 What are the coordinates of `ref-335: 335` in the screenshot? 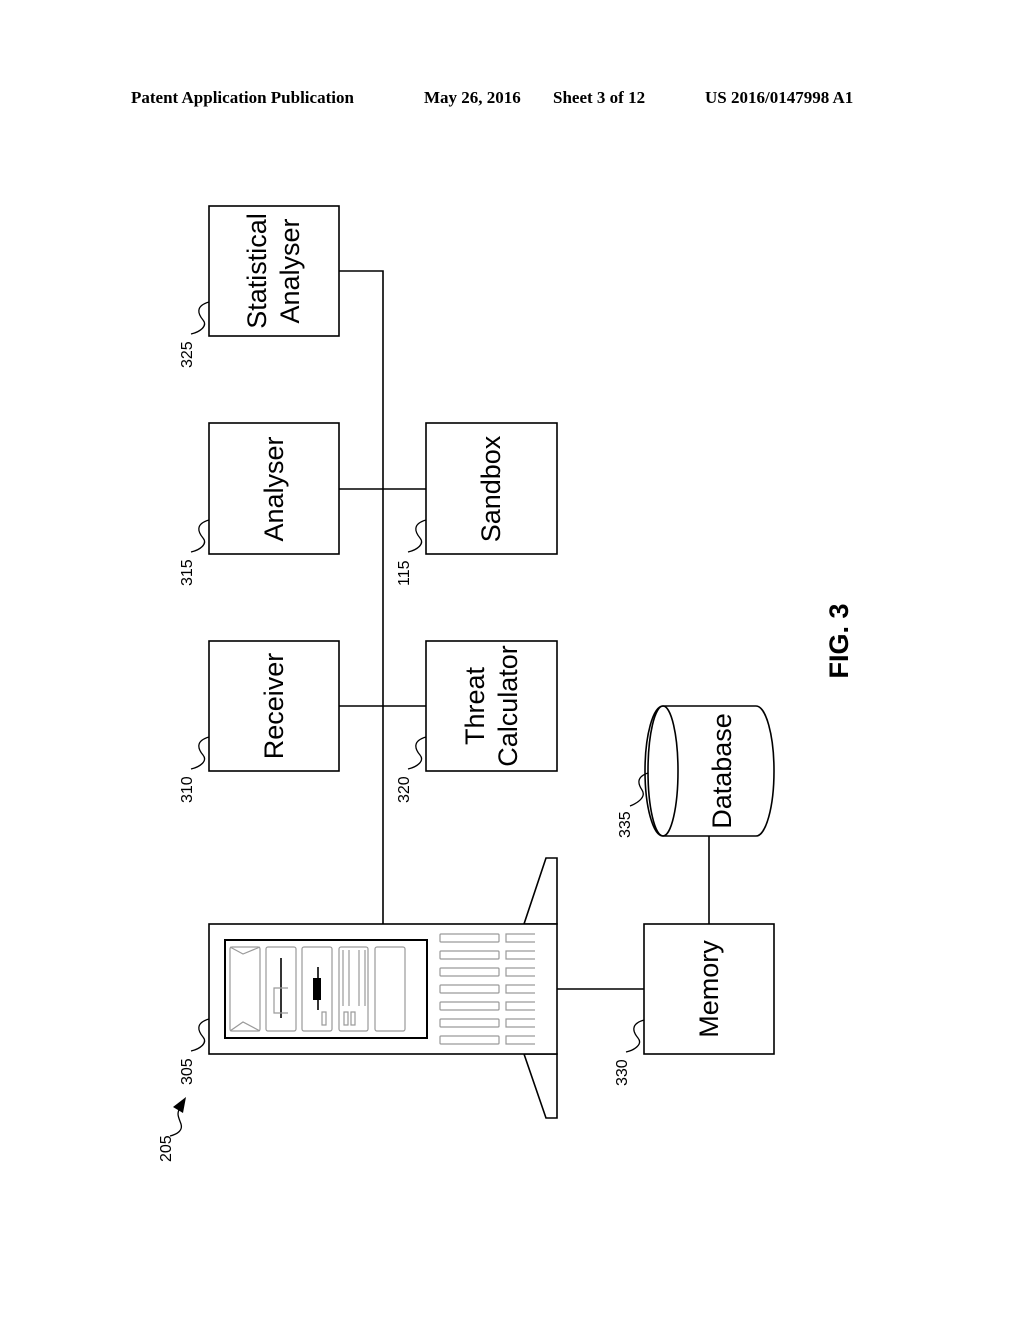 It's located at (625, 824).